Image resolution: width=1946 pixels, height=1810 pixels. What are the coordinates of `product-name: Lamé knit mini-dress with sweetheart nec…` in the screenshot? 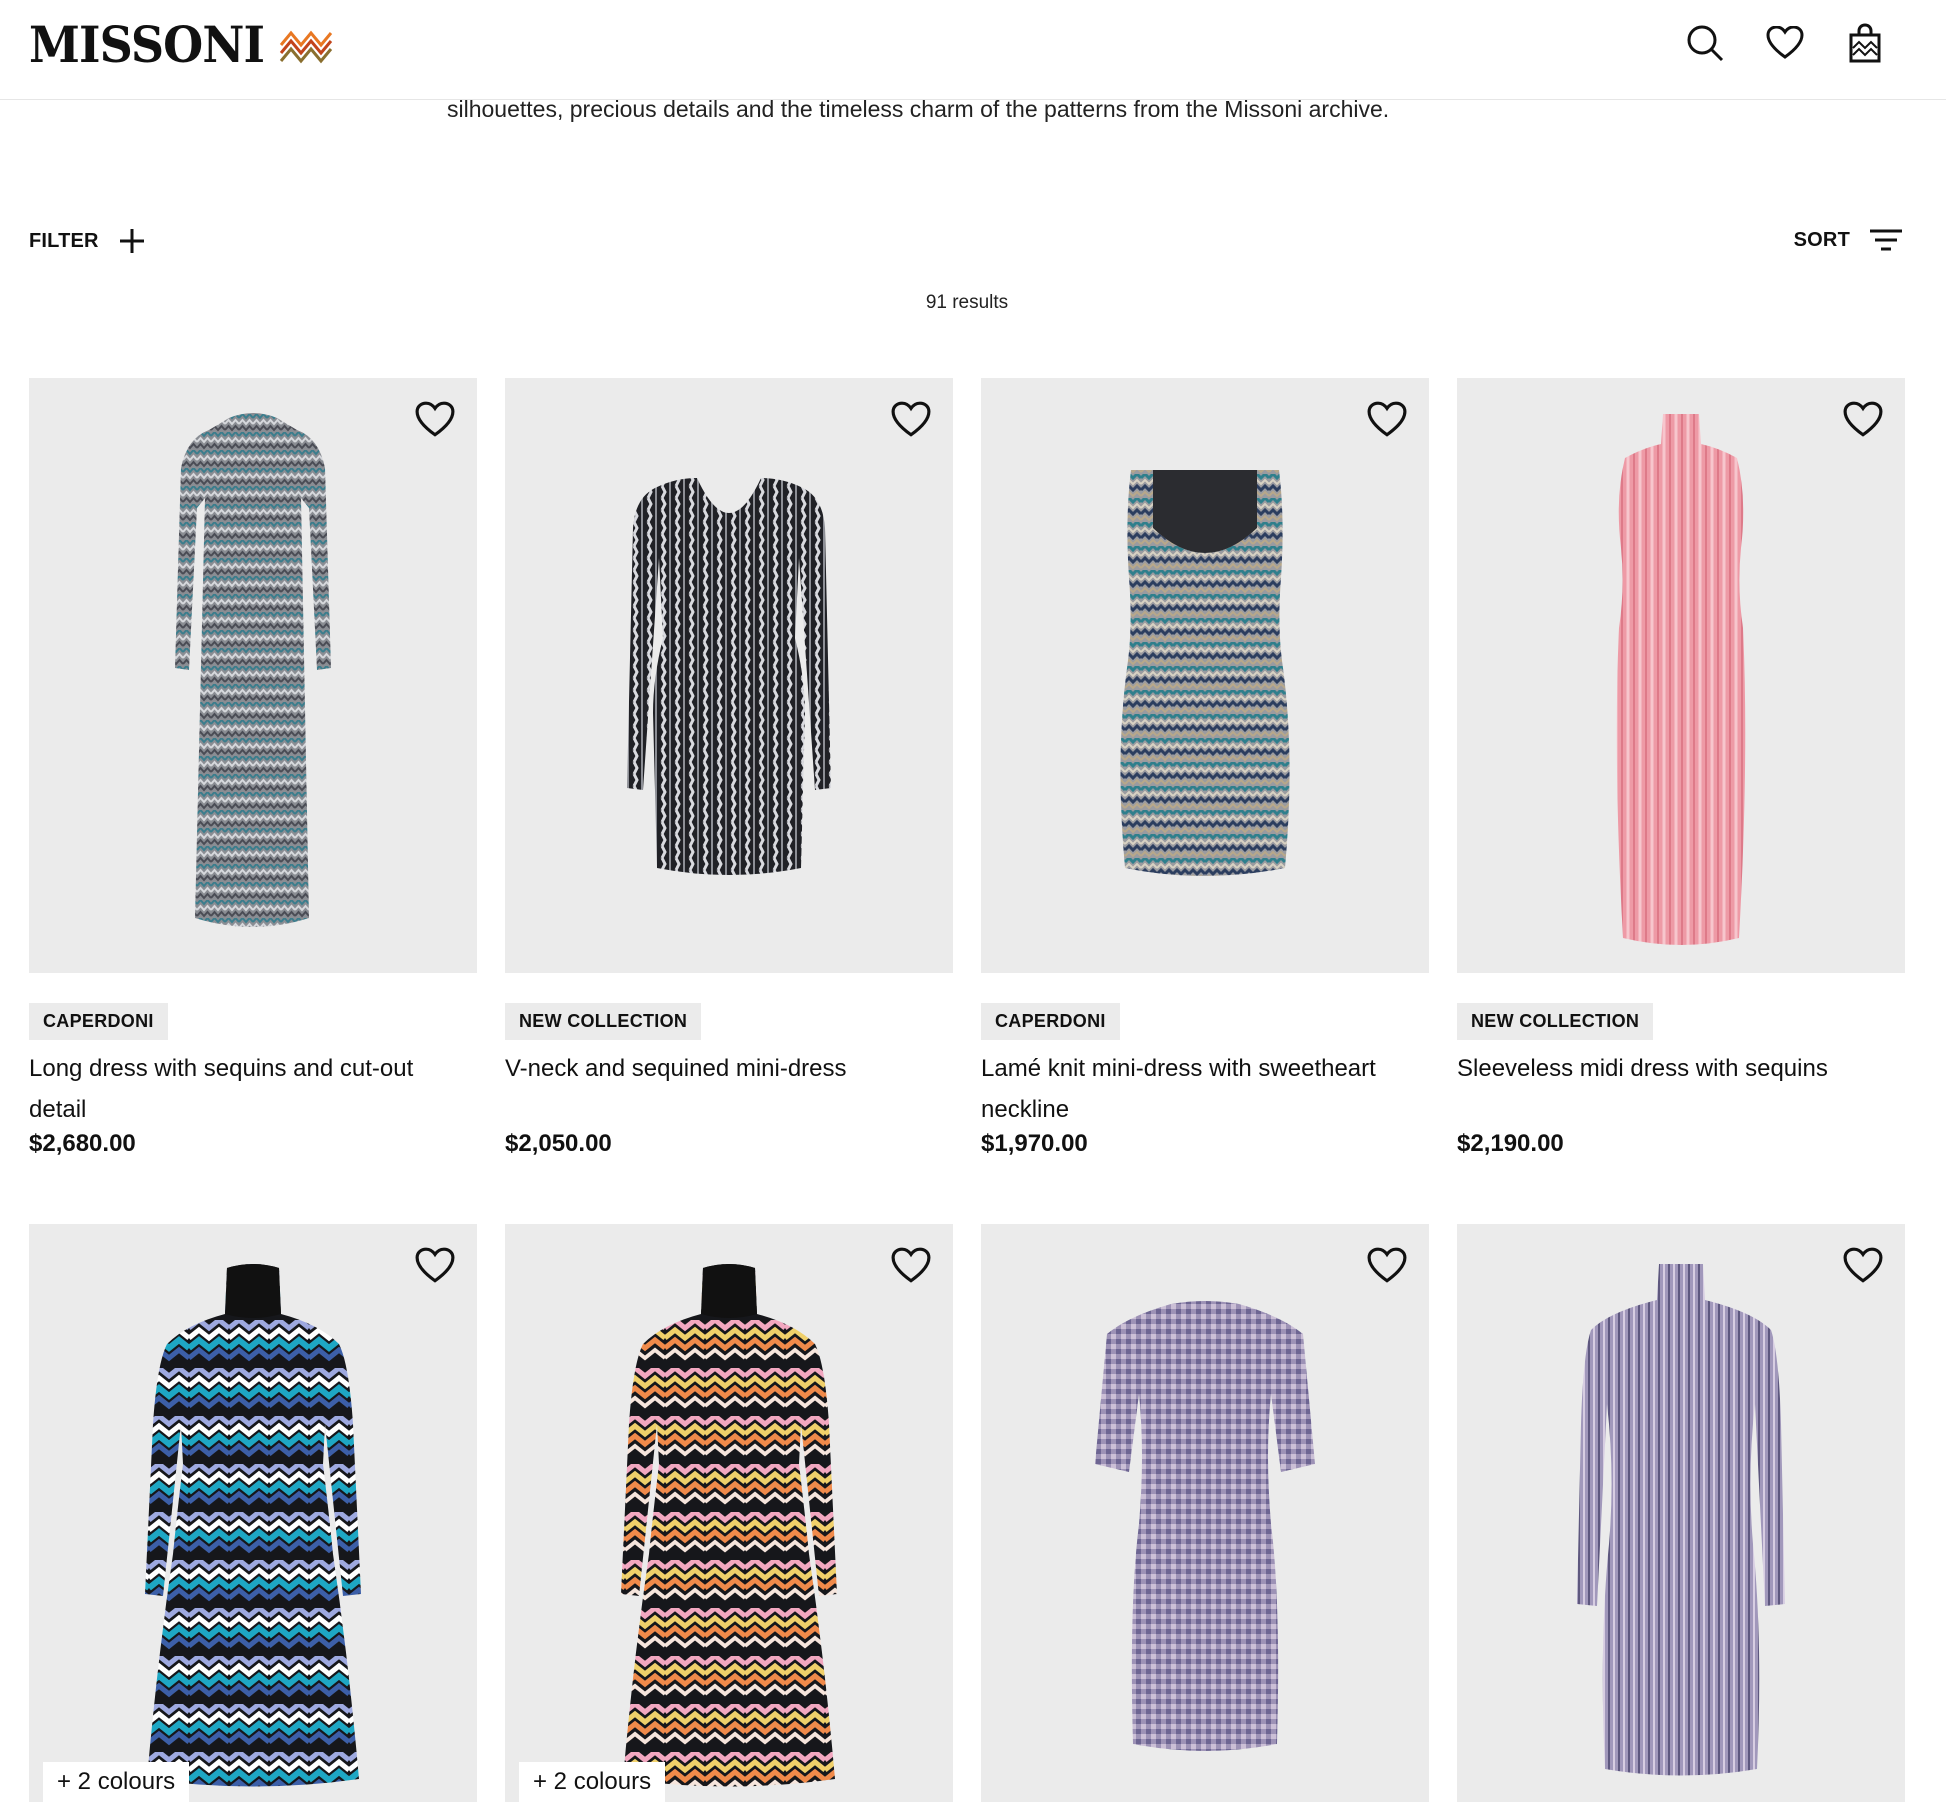 It's located at (1205, 1089).